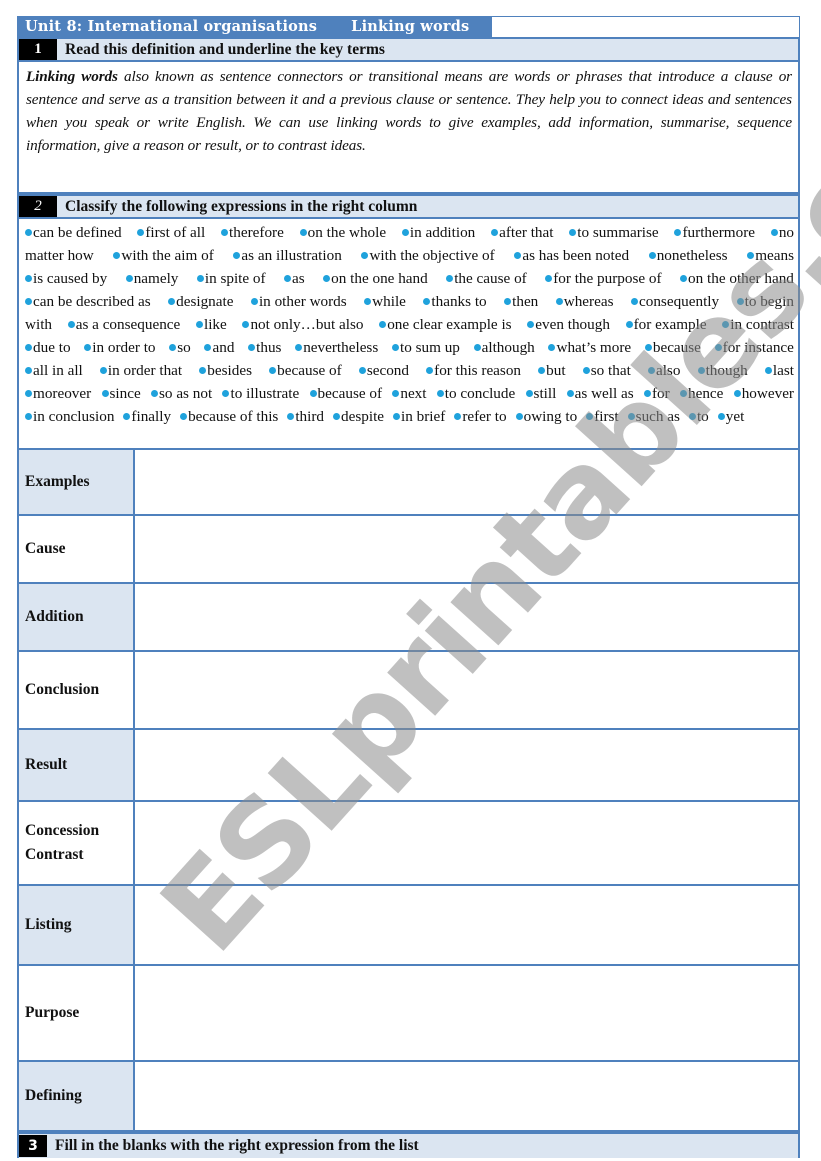 The width and height of the screenshot is (821, 1161). I want to click on word-bank-item: whereas, so click(584, 301).